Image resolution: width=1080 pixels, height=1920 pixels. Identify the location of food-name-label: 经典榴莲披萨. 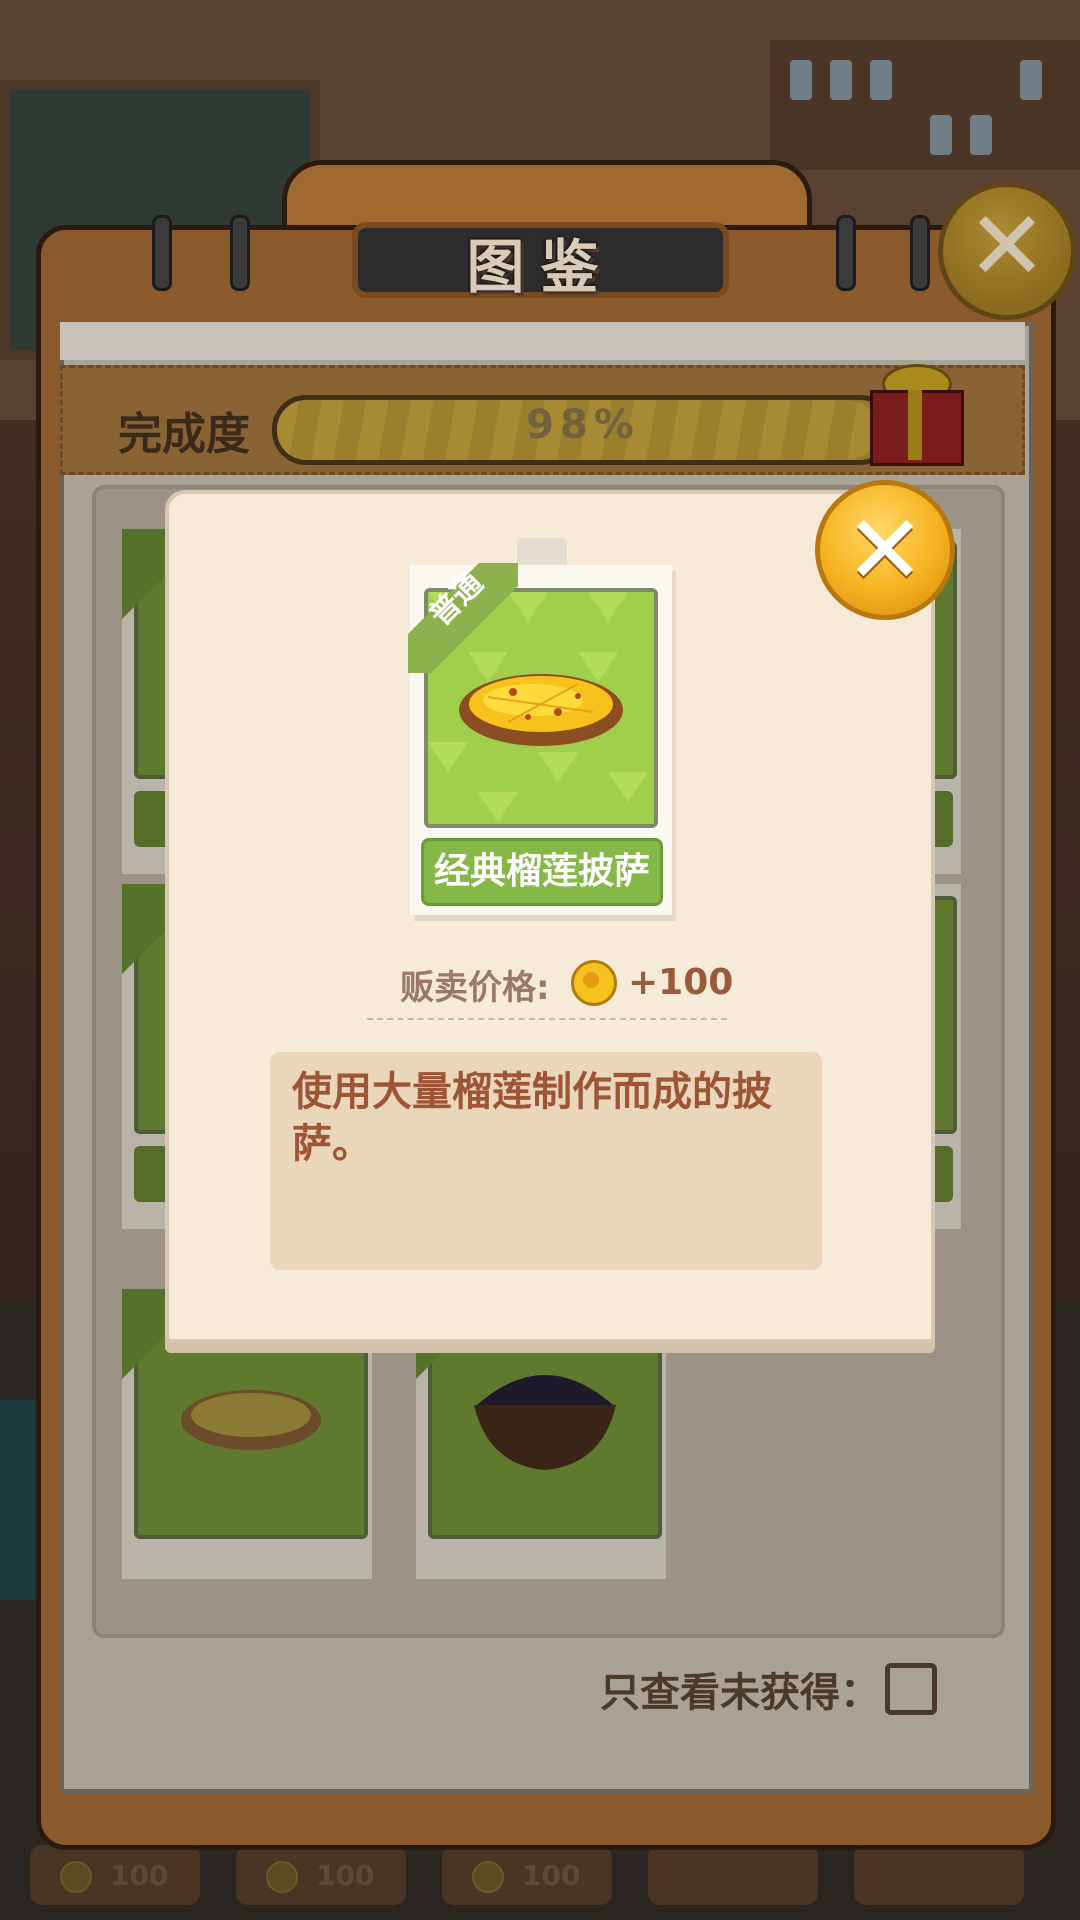
(542, 872).